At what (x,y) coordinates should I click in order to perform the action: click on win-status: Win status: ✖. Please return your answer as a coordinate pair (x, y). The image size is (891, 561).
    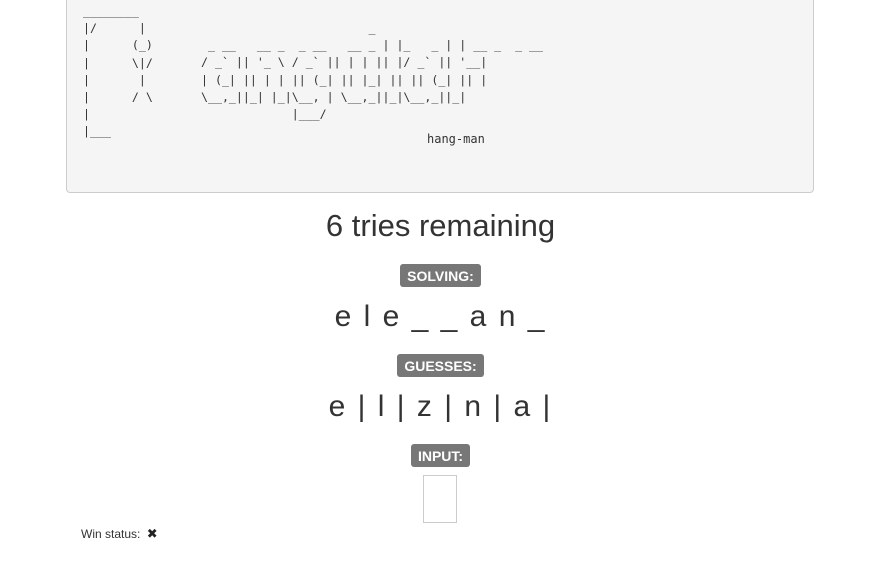
    Looking at the image, I should click on (119, 534).